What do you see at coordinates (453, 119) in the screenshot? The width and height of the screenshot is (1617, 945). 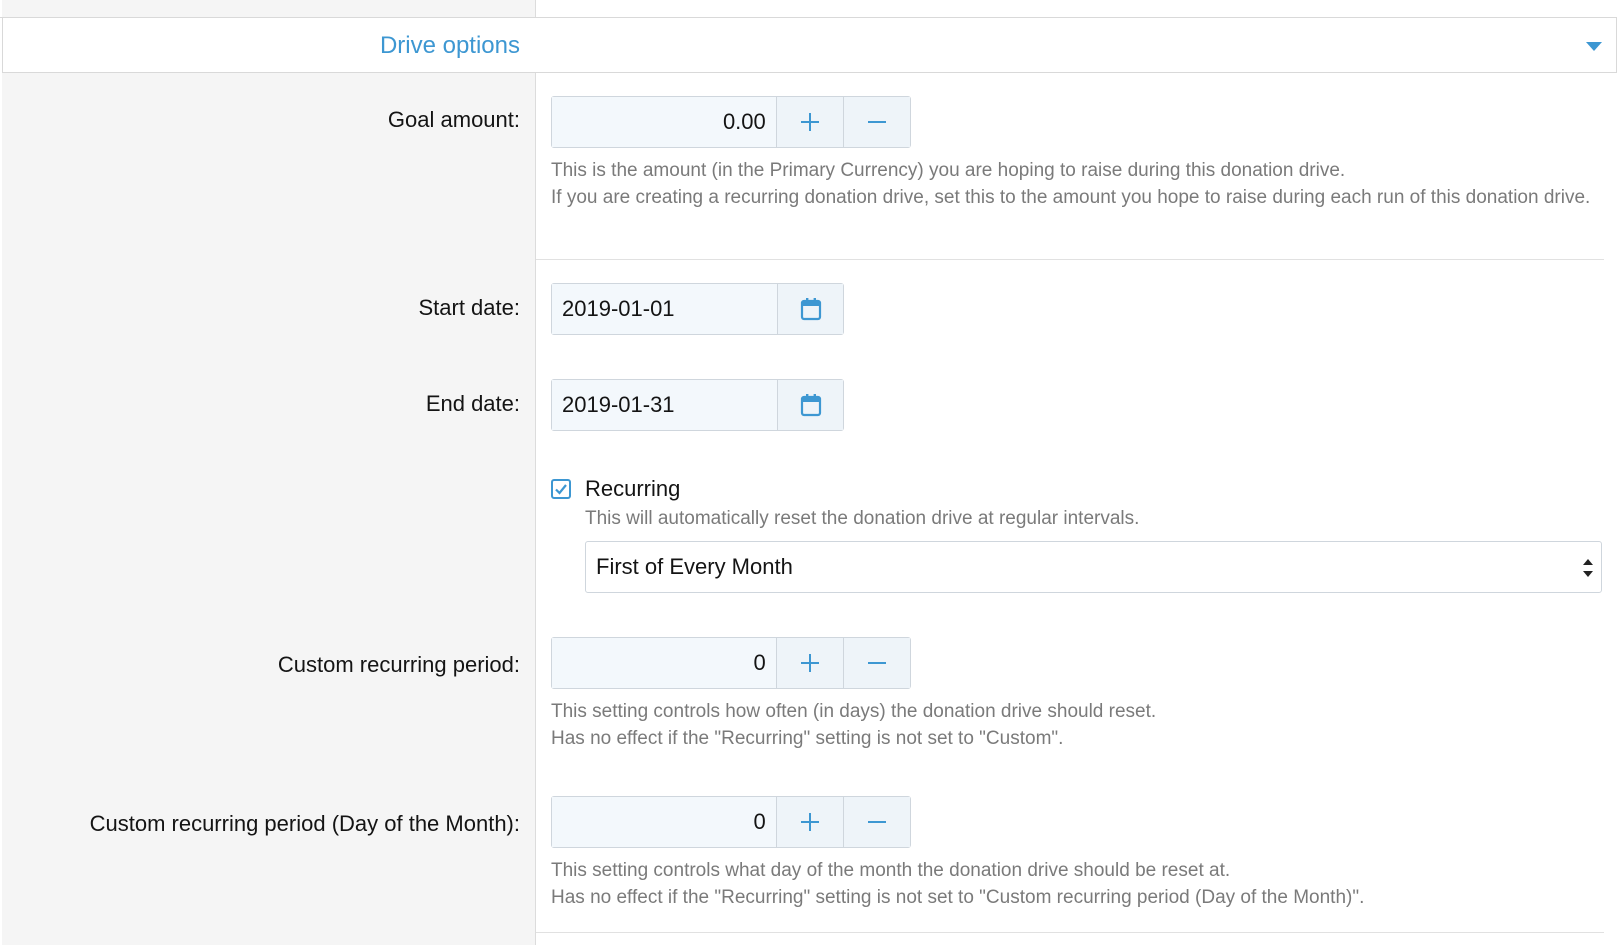 I see `goal-amount-label: Goal amount:` at bounding box center [453, 119].